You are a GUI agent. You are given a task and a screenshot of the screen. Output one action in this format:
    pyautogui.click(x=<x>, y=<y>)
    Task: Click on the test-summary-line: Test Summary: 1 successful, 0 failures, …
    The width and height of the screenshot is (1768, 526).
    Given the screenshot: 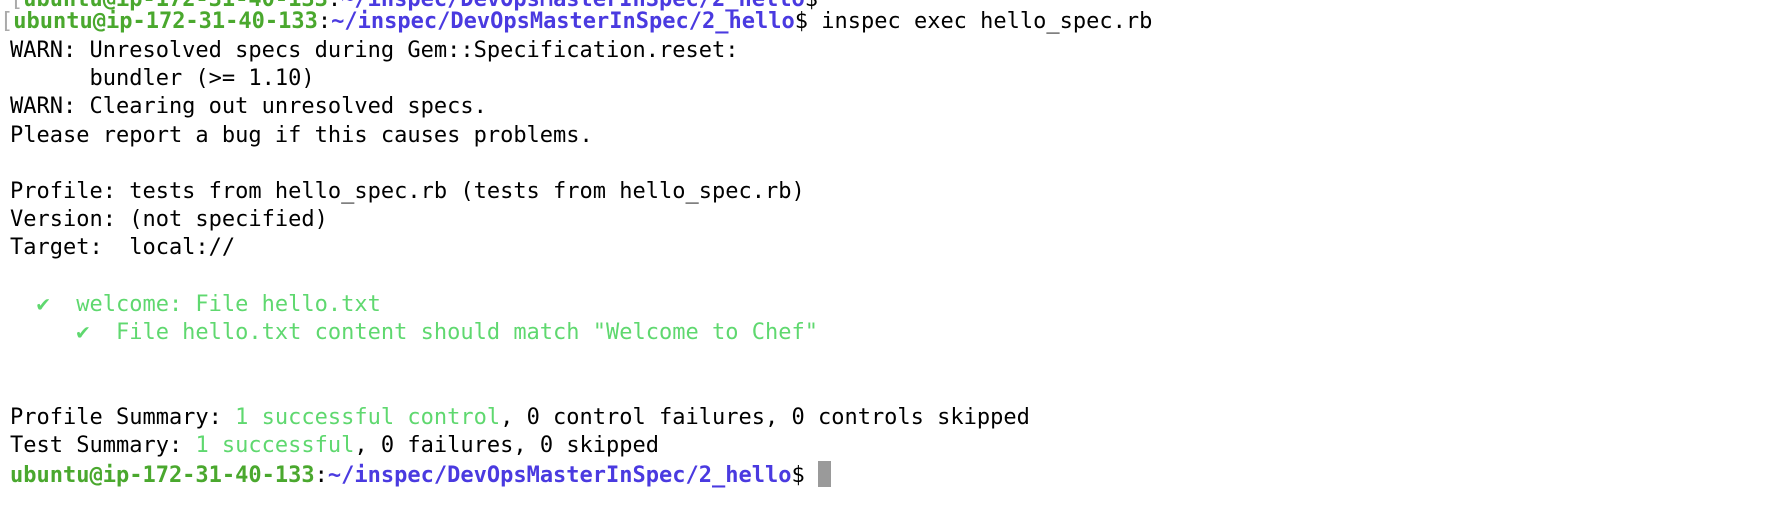 What is the action you would take?
    pyautogui.click(x=334, y=446)
    